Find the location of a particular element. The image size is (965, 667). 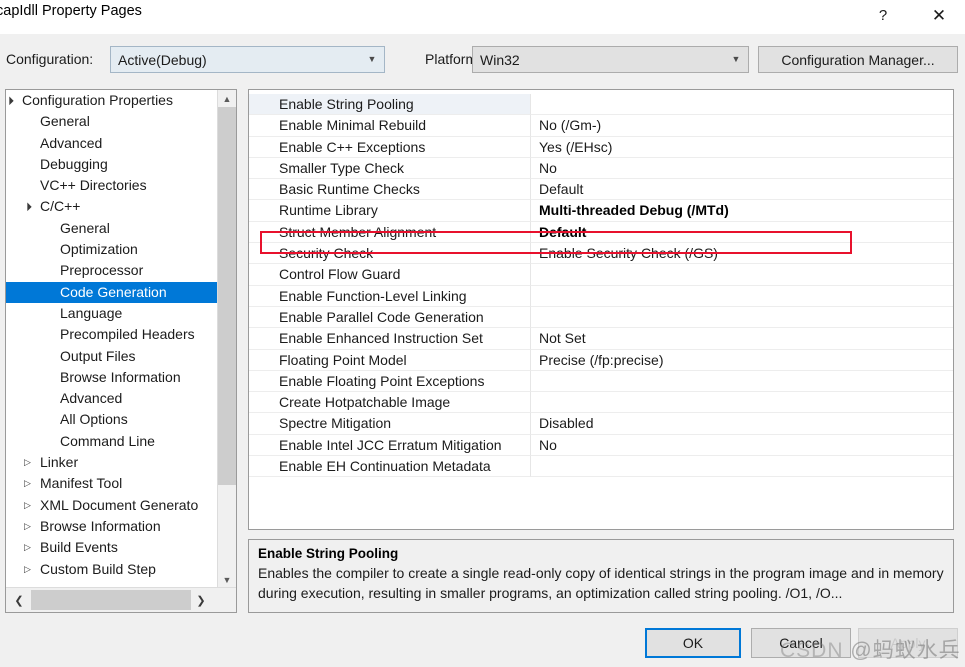

property-row: Enable String Pooling is located at coordinates (601, 105).